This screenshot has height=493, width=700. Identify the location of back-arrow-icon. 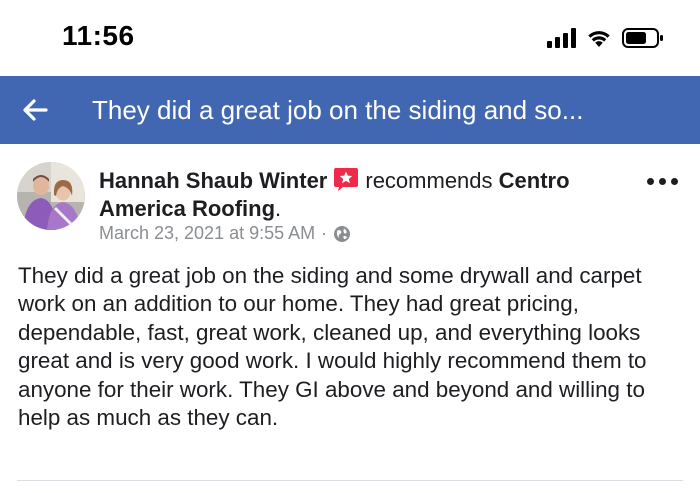
(35, 110).